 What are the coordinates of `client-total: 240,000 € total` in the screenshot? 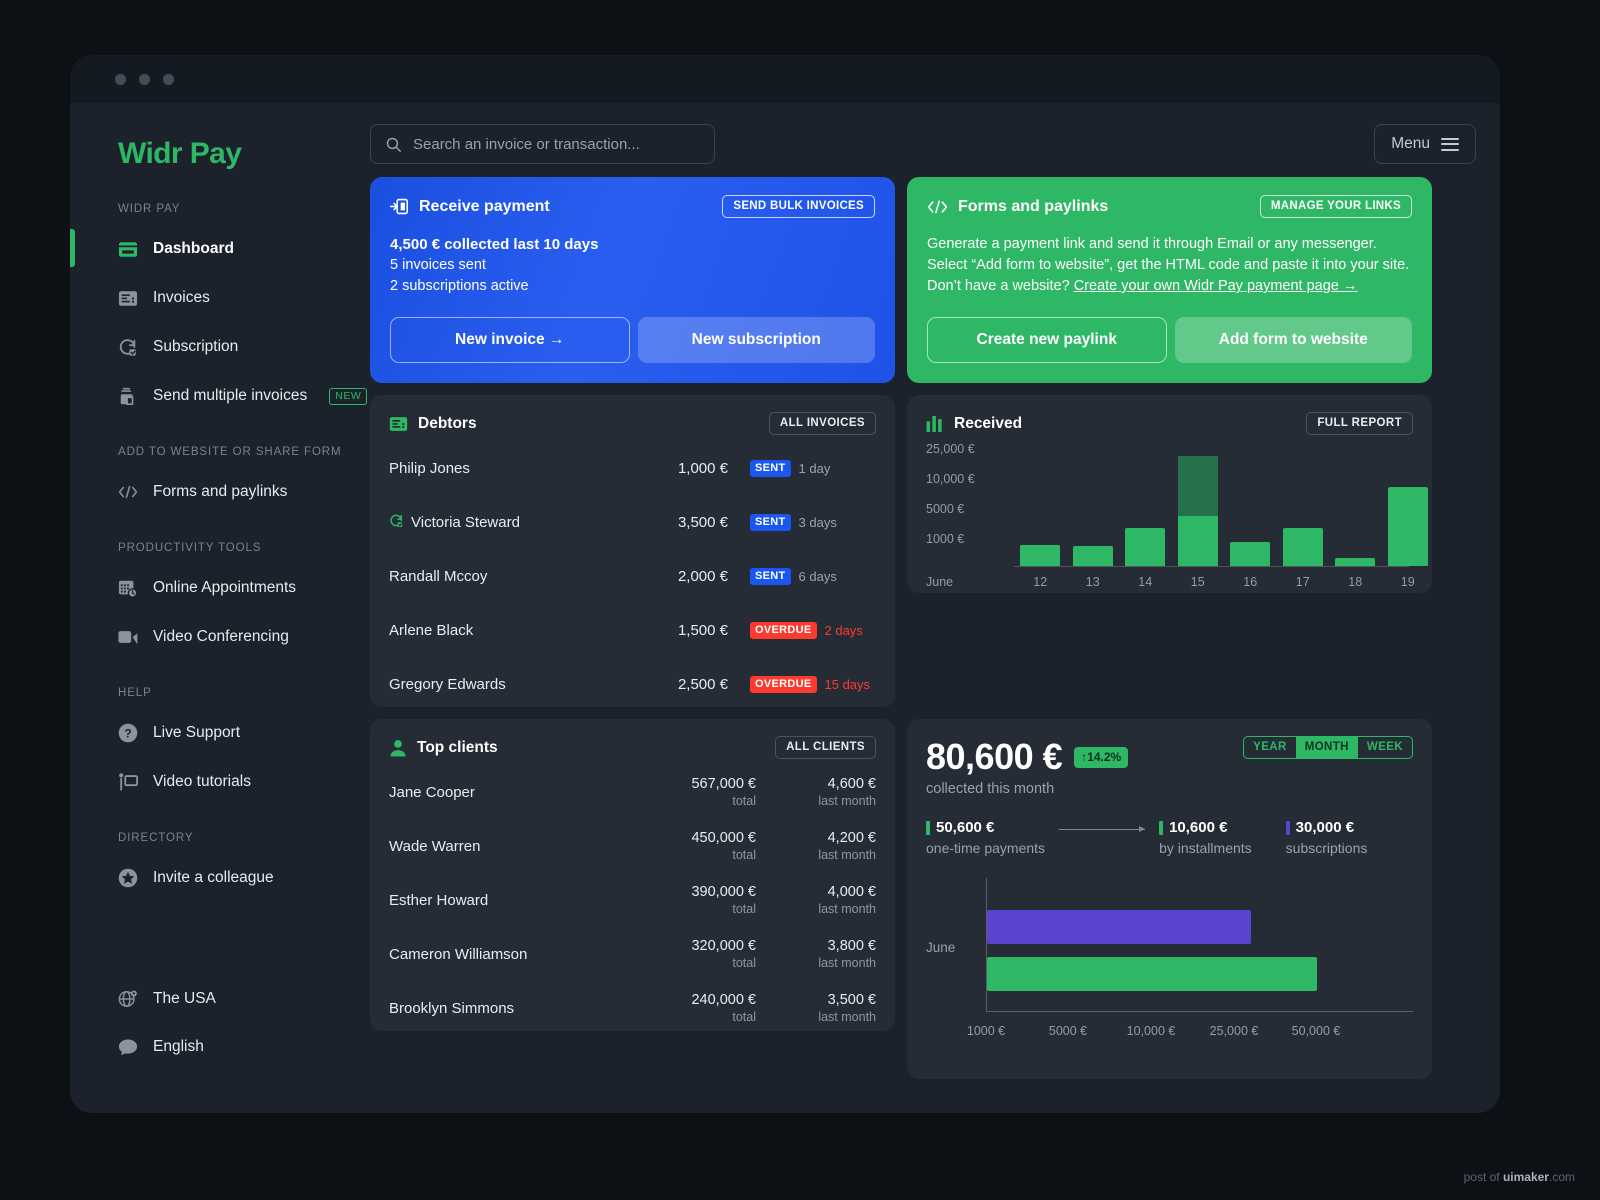 It's located at (691, 1008).